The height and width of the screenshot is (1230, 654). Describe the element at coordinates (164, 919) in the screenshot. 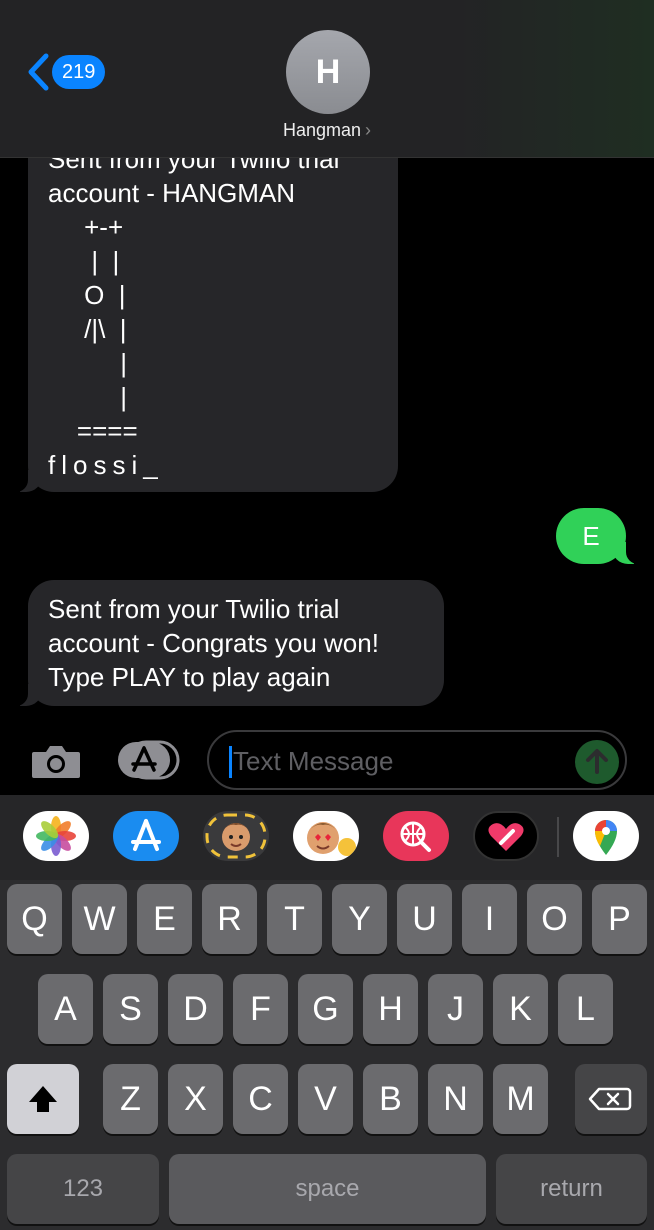

I see `key-e: E` at that location.